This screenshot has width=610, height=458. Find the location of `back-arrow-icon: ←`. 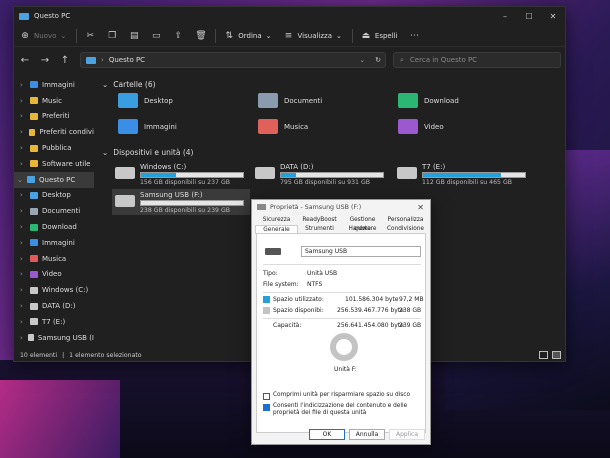

back-arrow-icon: ← is located at coordinates (25, 60).